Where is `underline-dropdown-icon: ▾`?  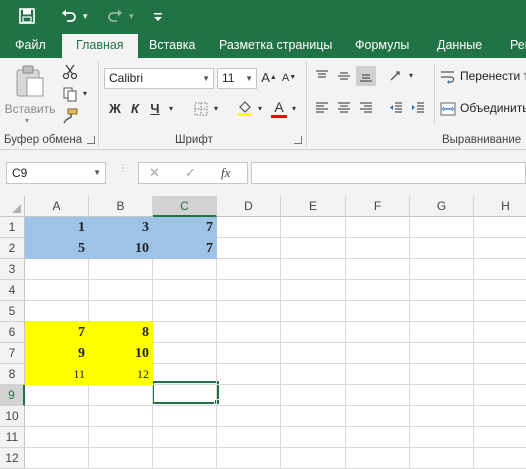
underline-dropdown-icon: ▾ is located at coordinates (171, 109).